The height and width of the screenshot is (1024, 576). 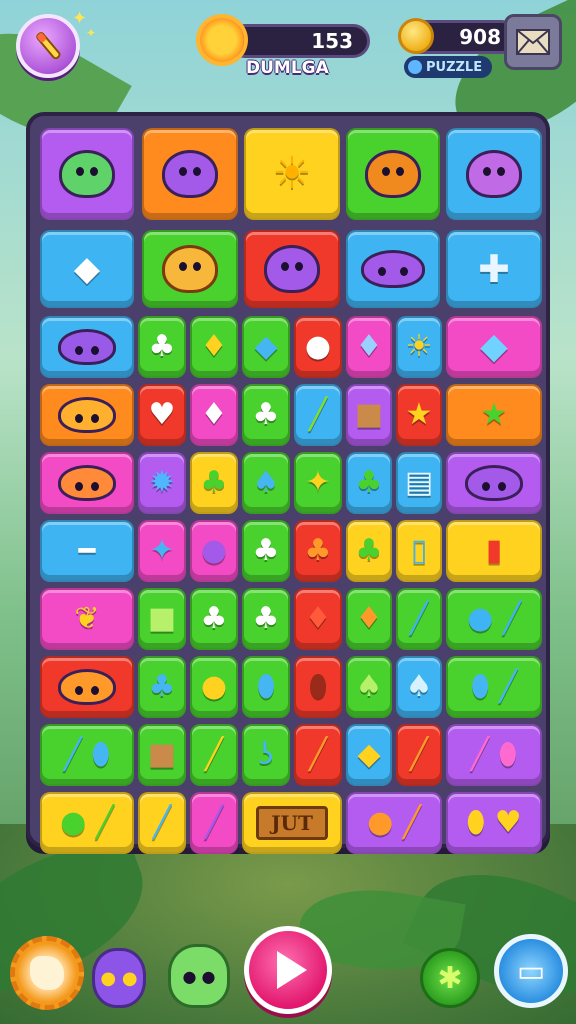 I want to click on purple-bat-icon, so click(x=87, y=347).